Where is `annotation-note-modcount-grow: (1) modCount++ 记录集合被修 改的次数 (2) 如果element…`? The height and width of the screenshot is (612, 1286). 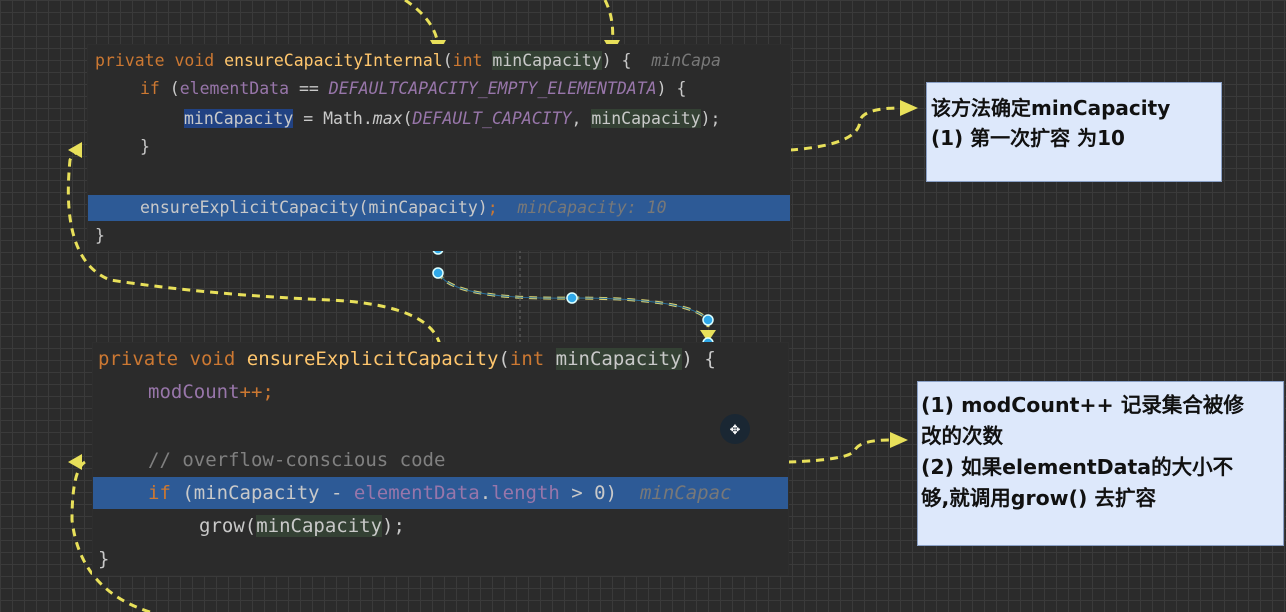
annotation-note-modcount-grow: (1) modCount++ 记录集合被修 改的次数 (2) 如果element… is located at coordinates (1100, 463).